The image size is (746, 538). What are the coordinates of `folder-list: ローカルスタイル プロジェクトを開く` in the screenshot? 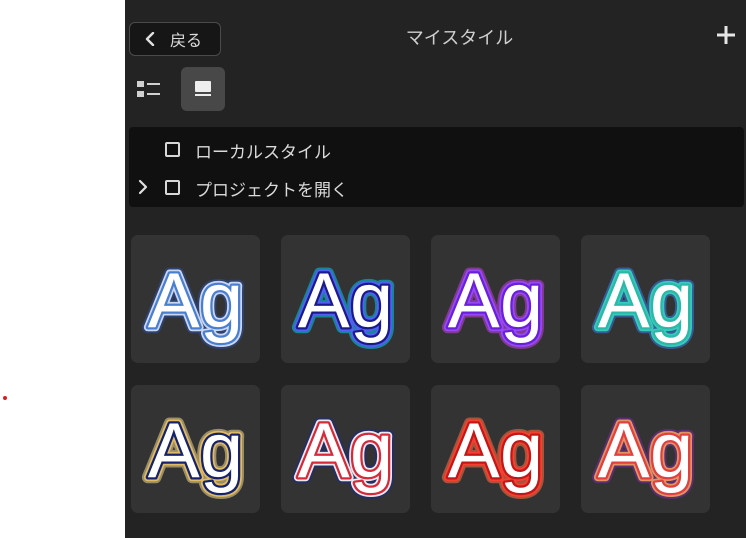 It's located at (436, 167).